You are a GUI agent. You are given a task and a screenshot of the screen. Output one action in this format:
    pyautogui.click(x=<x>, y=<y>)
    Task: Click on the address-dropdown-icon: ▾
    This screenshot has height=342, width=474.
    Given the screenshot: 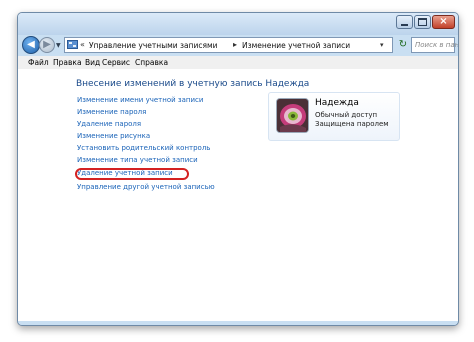 What is the action you would take?
    pyautogui.click(x=382, y=45)
    